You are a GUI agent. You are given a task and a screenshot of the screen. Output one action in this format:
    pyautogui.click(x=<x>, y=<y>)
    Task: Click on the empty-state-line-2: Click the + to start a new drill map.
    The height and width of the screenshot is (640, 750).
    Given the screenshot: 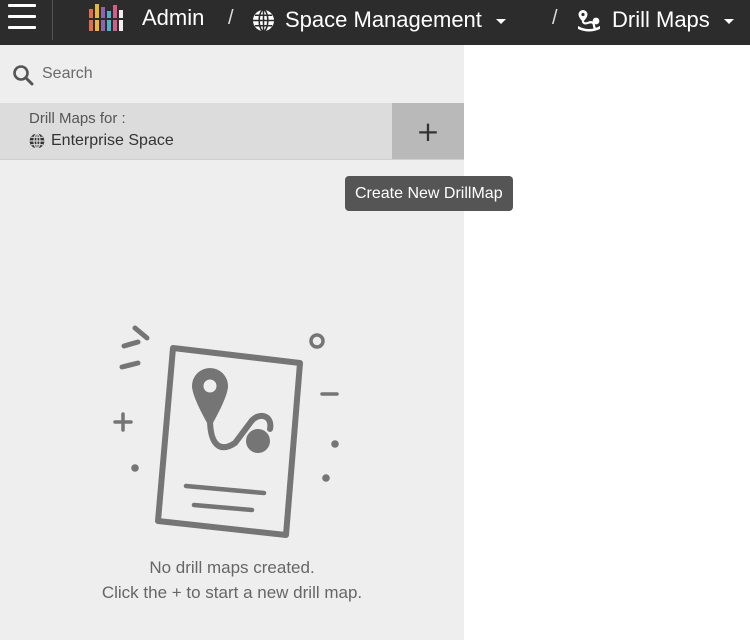 What is the action you would take?
    pyautogui.click(x=232, y=592)
    